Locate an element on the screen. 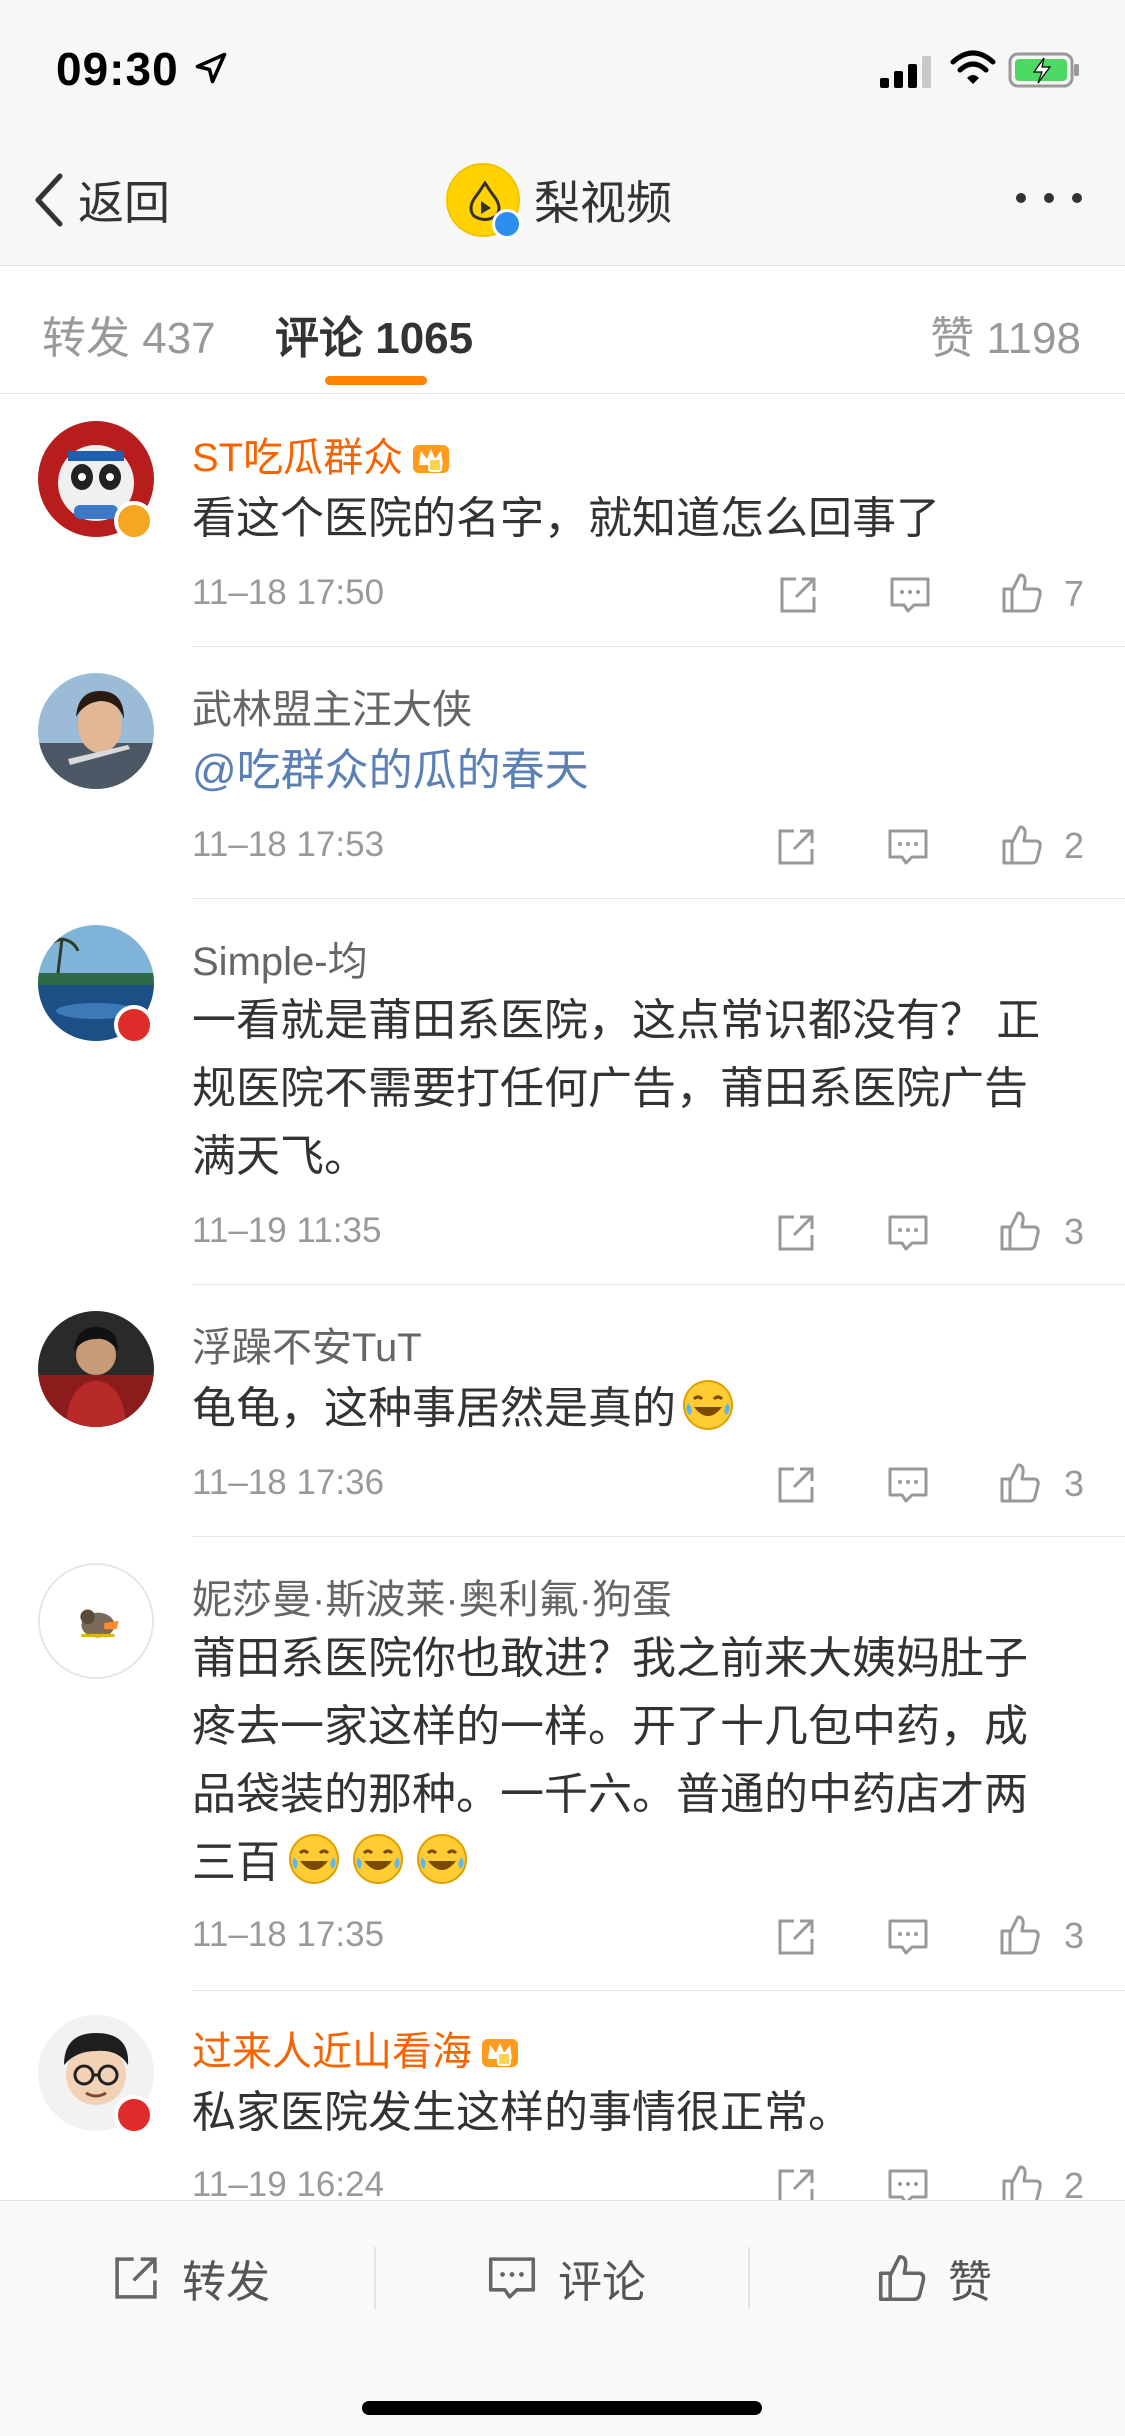  comment-time: 11–18 17:35 is located at coordinates (288, 1934).